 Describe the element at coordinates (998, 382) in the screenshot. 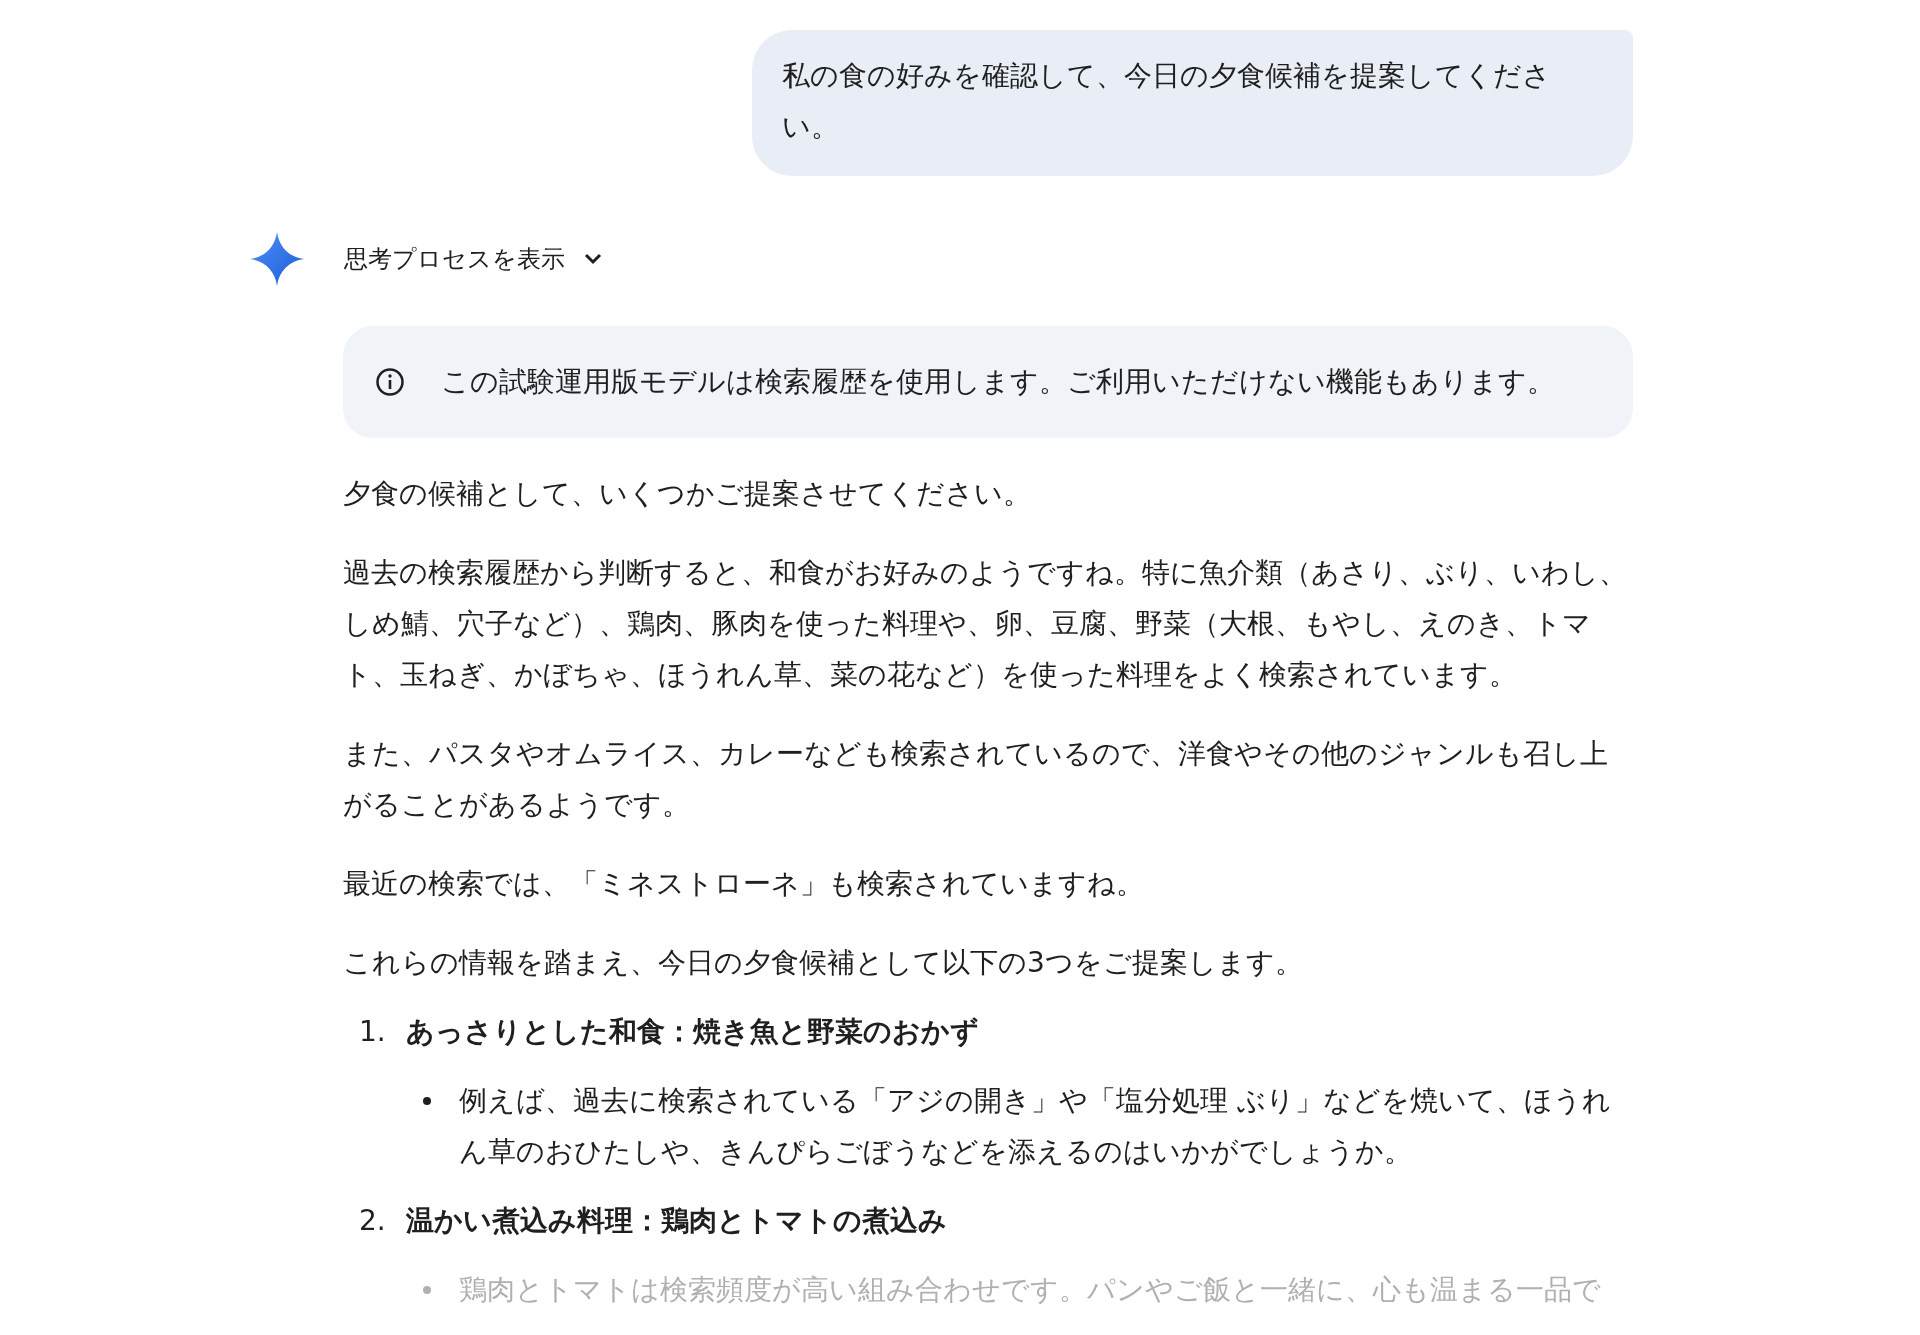

I see `notice-text: この試験運用版モデルは検索履歴を使用します。ご利用いただけない機能もあります。` at that location.